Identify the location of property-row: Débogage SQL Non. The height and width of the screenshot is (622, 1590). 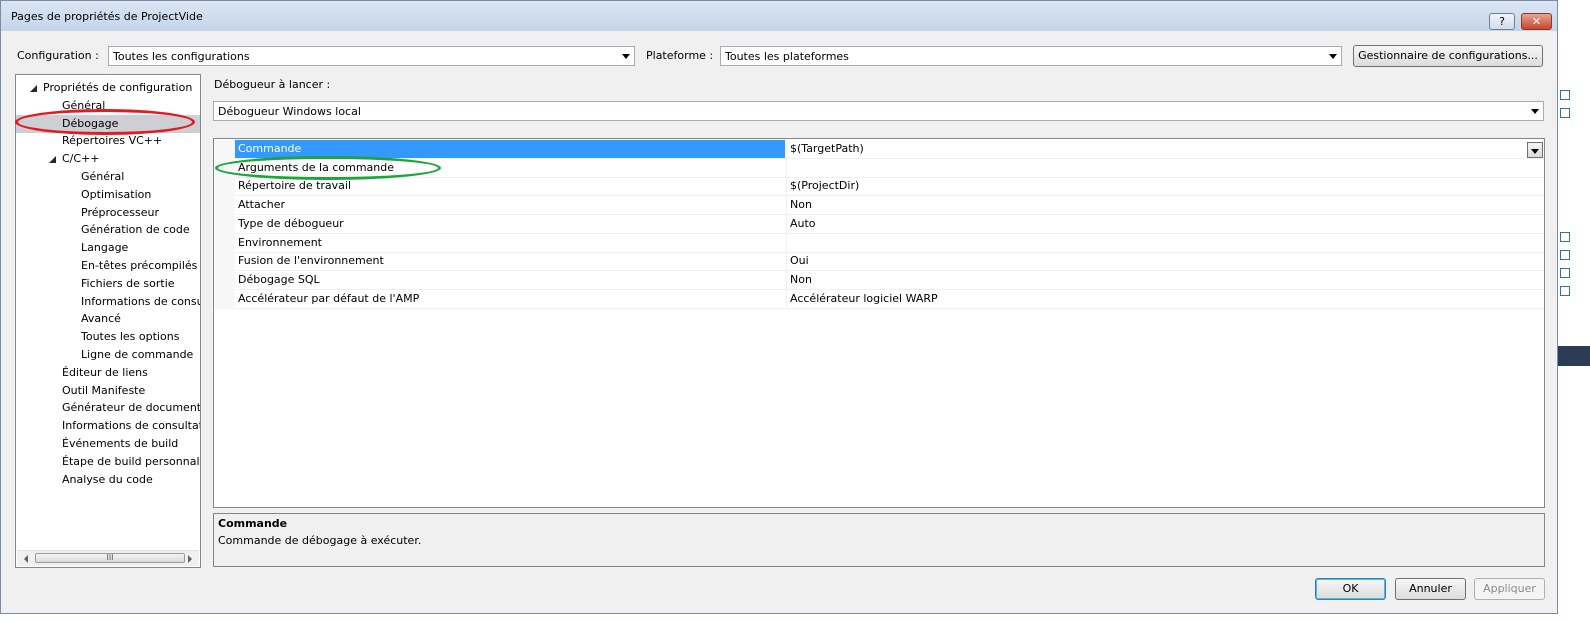
(879, 280).